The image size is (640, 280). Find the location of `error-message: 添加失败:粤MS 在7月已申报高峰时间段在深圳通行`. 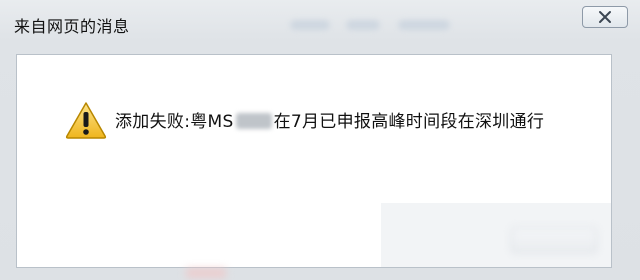

error-message: 添加失败:粤MS 在7月已申报高峰时间段在深圳通行 is located at coordinates (329, 119).